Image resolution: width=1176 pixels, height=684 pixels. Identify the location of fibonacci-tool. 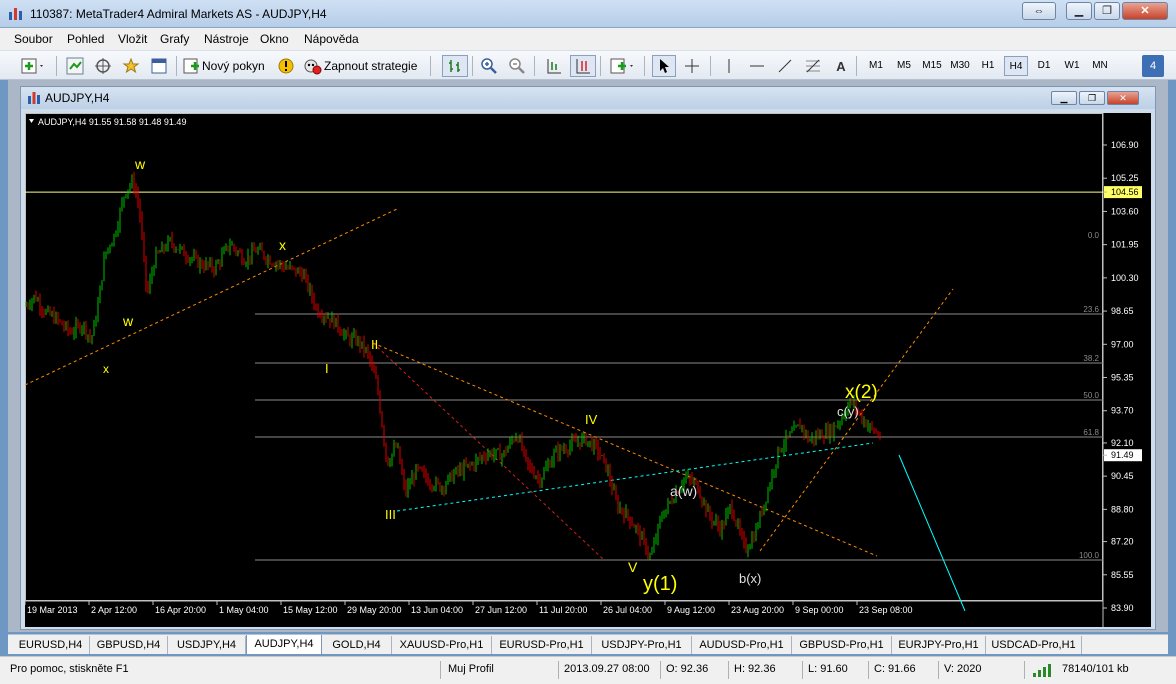
(813, 66).